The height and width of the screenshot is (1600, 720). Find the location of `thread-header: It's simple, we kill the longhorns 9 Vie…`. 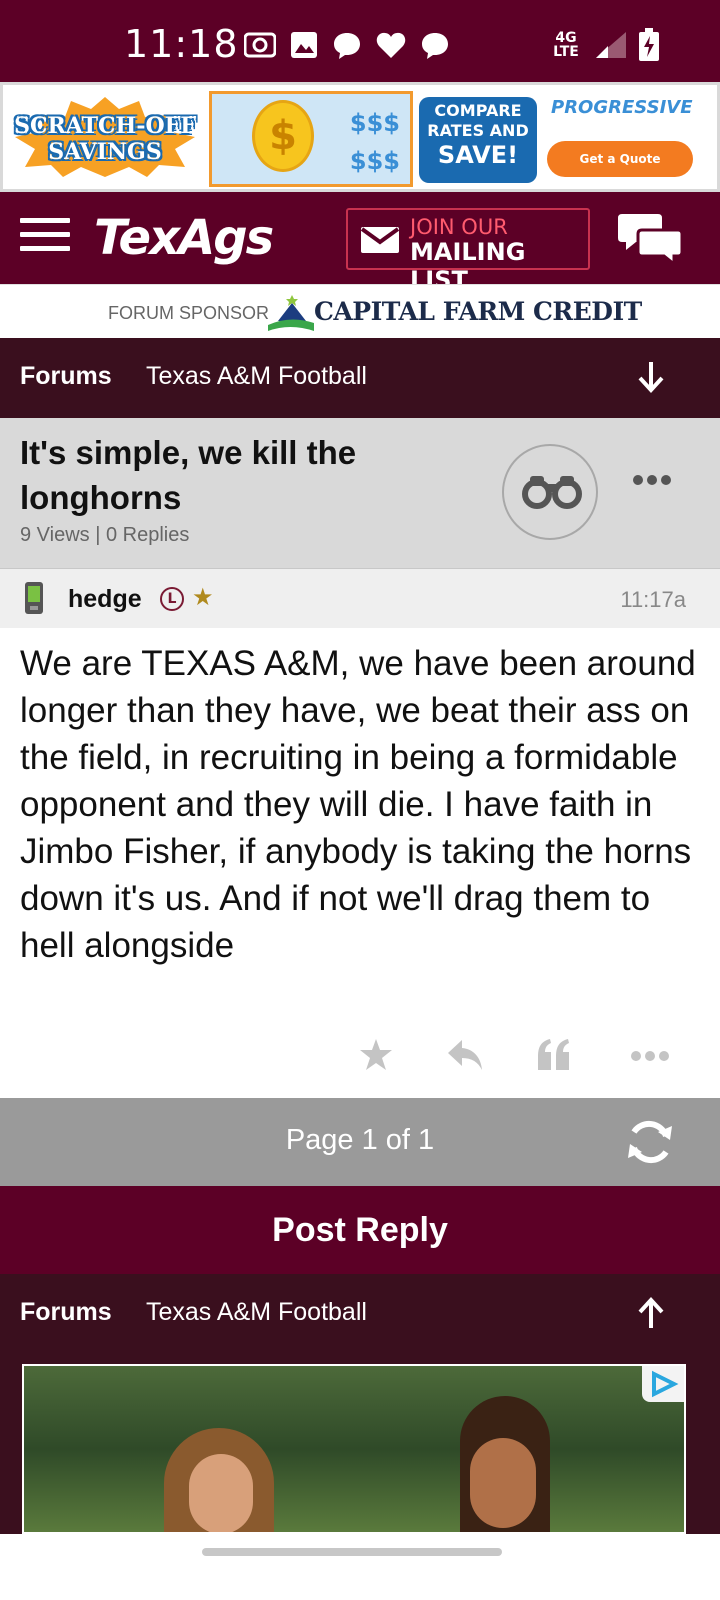

thread-header: It's simple, we kill the longhorns 9 Vie… is located at coordinates (360, 493).